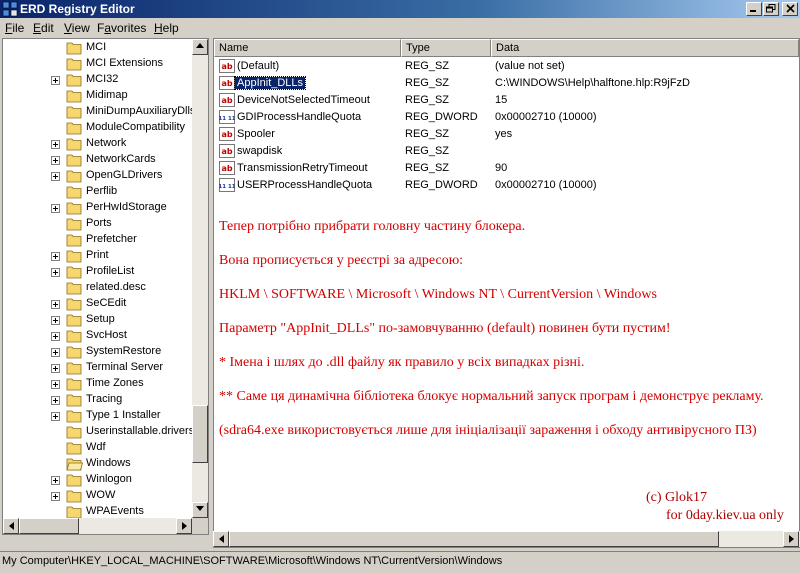 This screenshot has width=800, height=573. Describe the element at coordinates (446, 48) in the screenshot. I see `column-header-type: Type` at that location.